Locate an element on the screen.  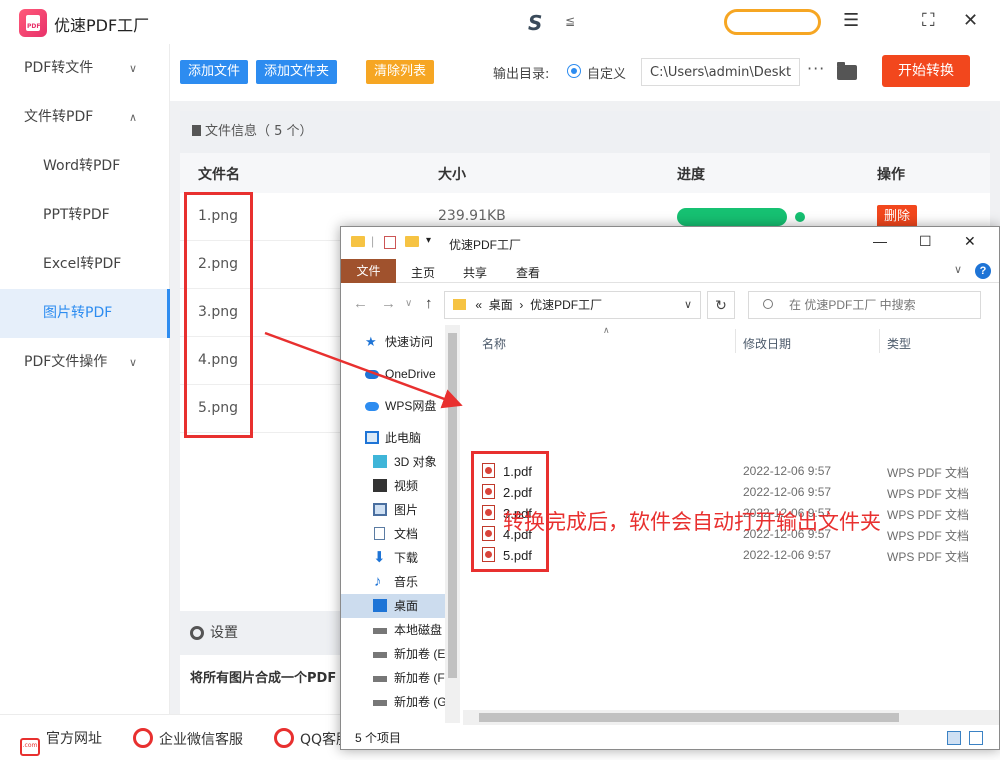
search-placeholder: 在 优速PDF工厂 中搜索 is located at coordinates (852, 305).